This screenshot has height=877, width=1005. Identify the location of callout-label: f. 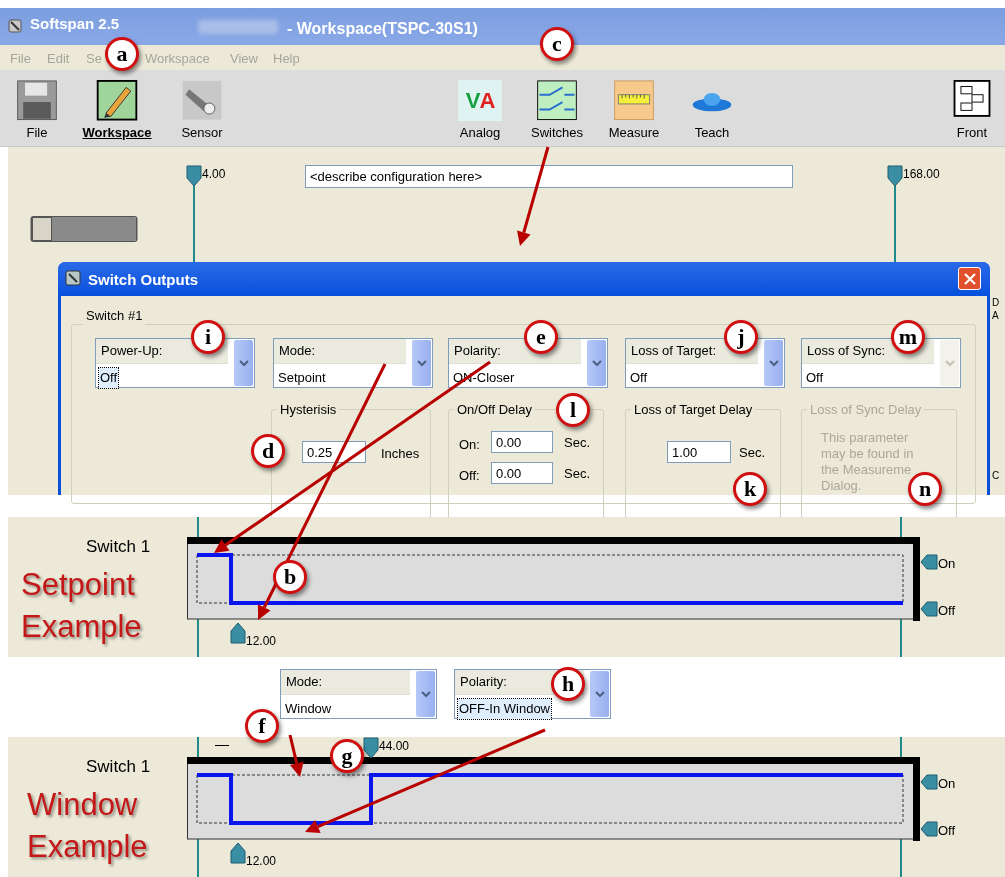
(262, 726).